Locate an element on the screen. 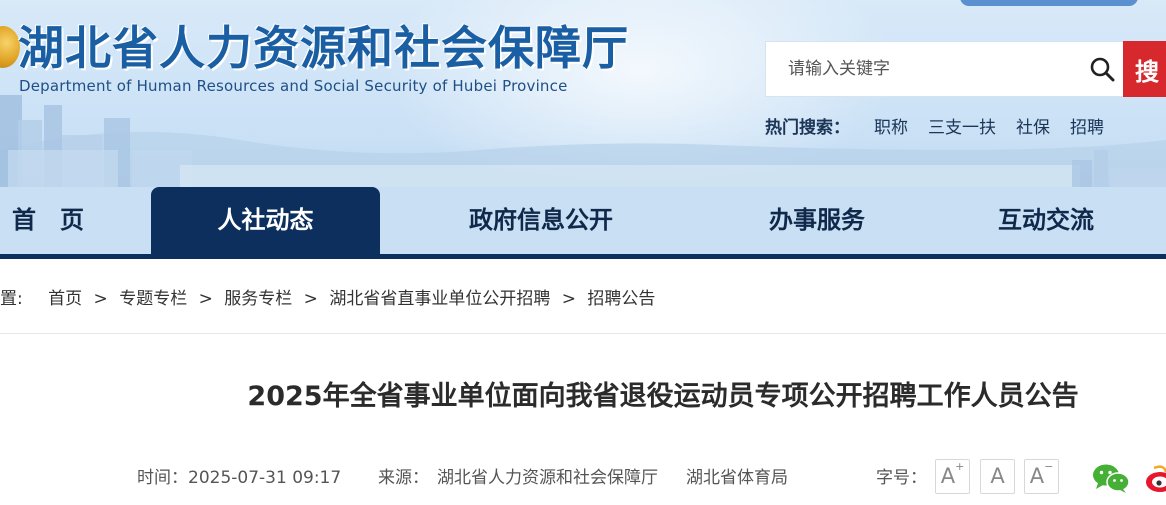 The height and width of the screenshot is (505, 1166). hot-search-item-zhicheng: 职称 is located at coordinates (891, 125).